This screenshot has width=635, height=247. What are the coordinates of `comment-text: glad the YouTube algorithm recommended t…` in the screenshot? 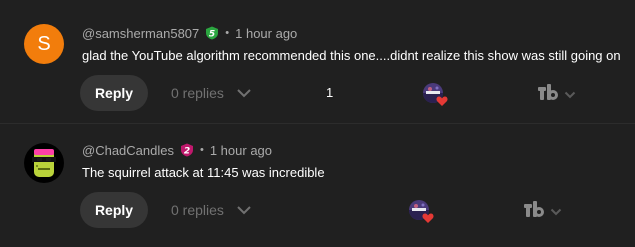 It's located at (351, 55).